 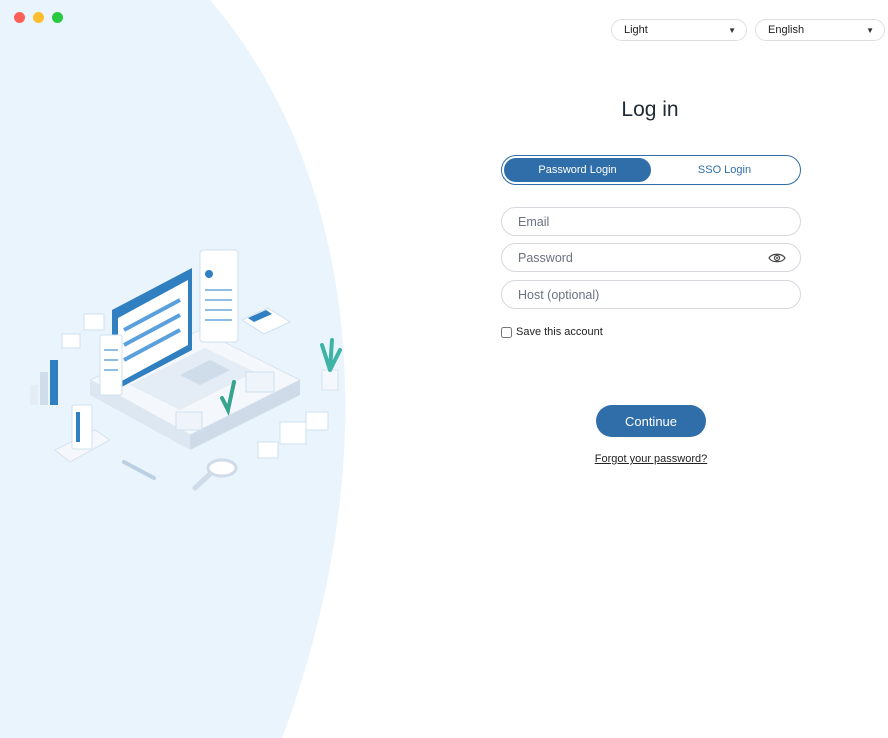 What do you see at coordinates (577, 170) in the screenshot?
I see `tab-password-login: Password Login` at bounding box center [577, 170].